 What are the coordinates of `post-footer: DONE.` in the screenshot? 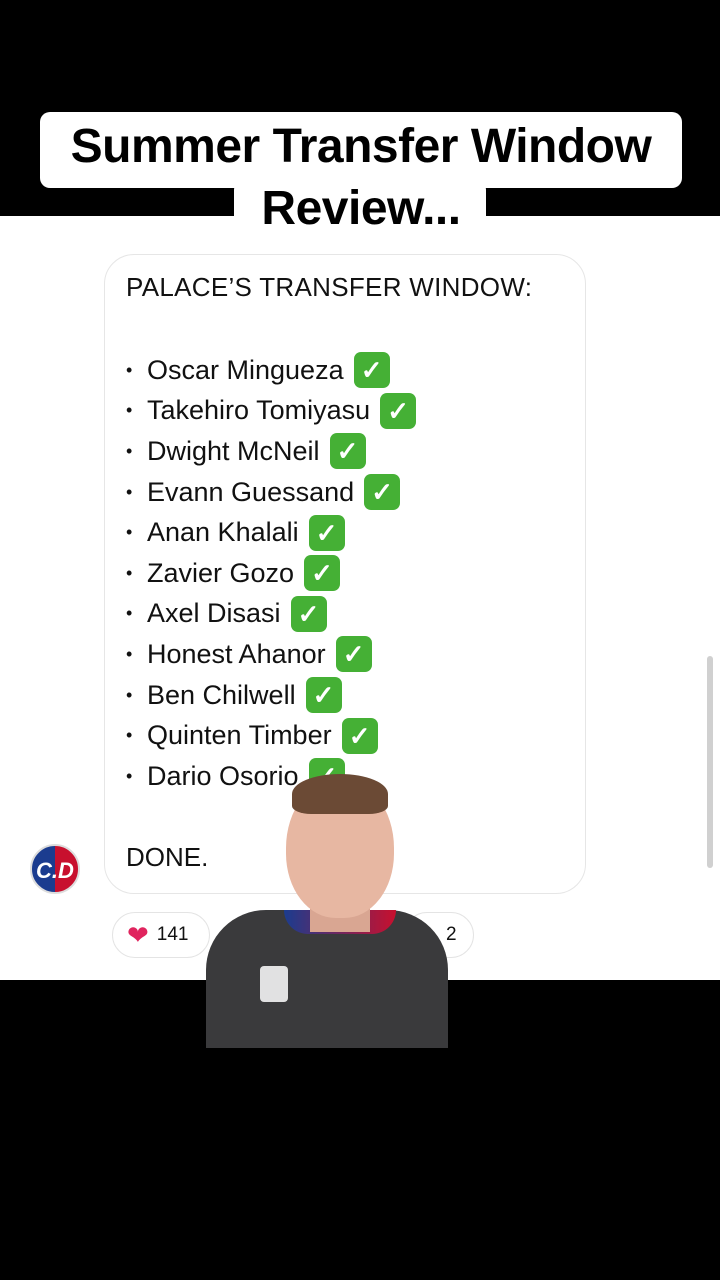 It's located at (167, 857).